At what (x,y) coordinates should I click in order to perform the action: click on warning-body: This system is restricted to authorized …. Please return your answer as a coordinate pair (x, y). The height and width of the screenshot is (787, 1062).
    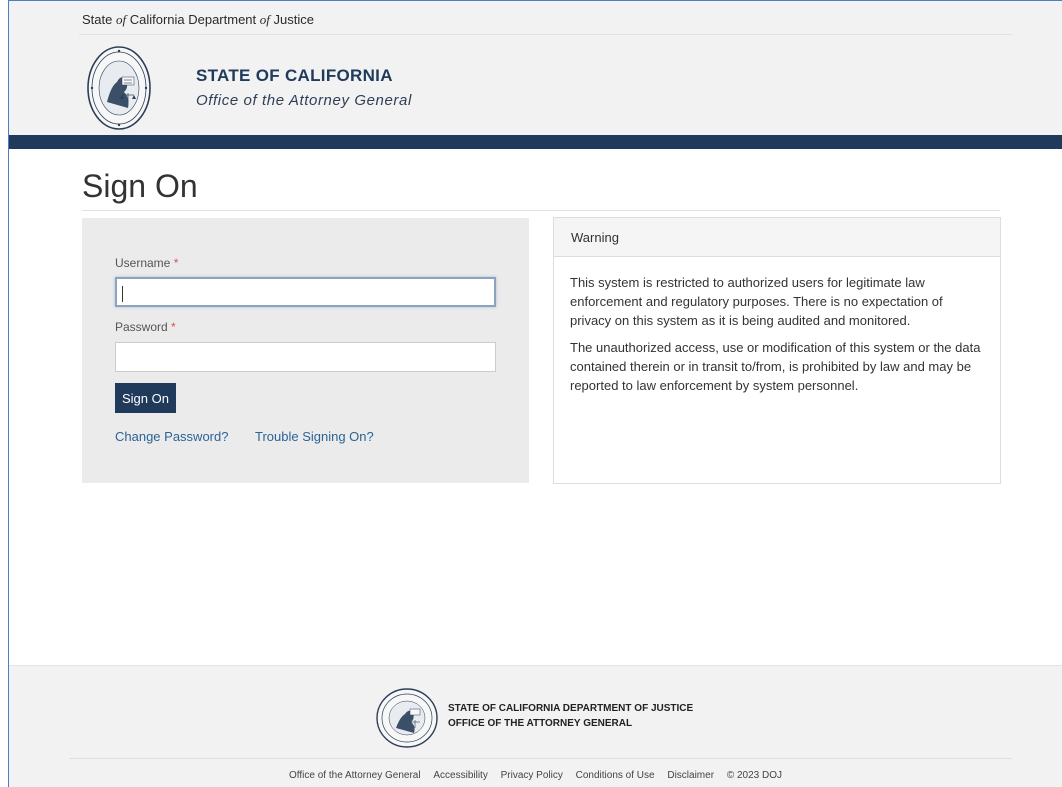
    Looking at the image, I should click on (777, 326).